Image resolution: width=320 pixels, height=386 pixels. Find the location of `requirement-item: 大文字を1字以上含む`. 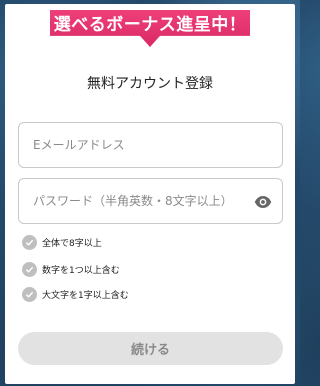

requirement-item: 大文字を1字以上含む is located at coordinates (75, 294).